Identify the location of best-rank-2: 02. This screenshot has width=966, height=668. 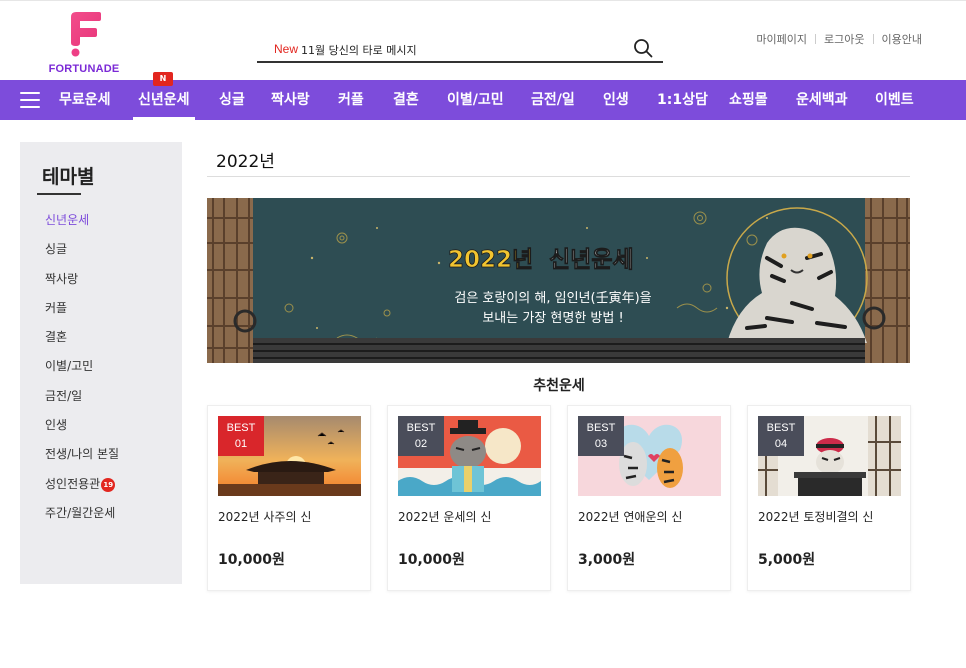
(421, 444).